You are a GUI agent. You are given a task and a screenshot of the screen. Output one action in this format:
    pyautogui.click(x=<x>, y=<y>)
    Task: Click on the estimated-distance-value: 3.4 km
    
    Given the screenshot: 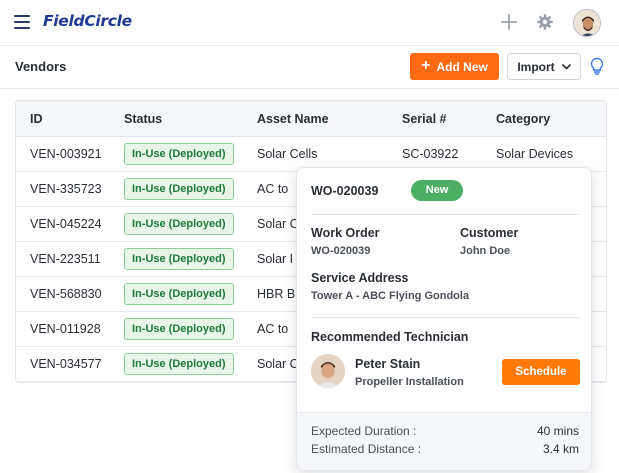 What is the action you would take?
    pyautogui.click(x=560, y=449)
    